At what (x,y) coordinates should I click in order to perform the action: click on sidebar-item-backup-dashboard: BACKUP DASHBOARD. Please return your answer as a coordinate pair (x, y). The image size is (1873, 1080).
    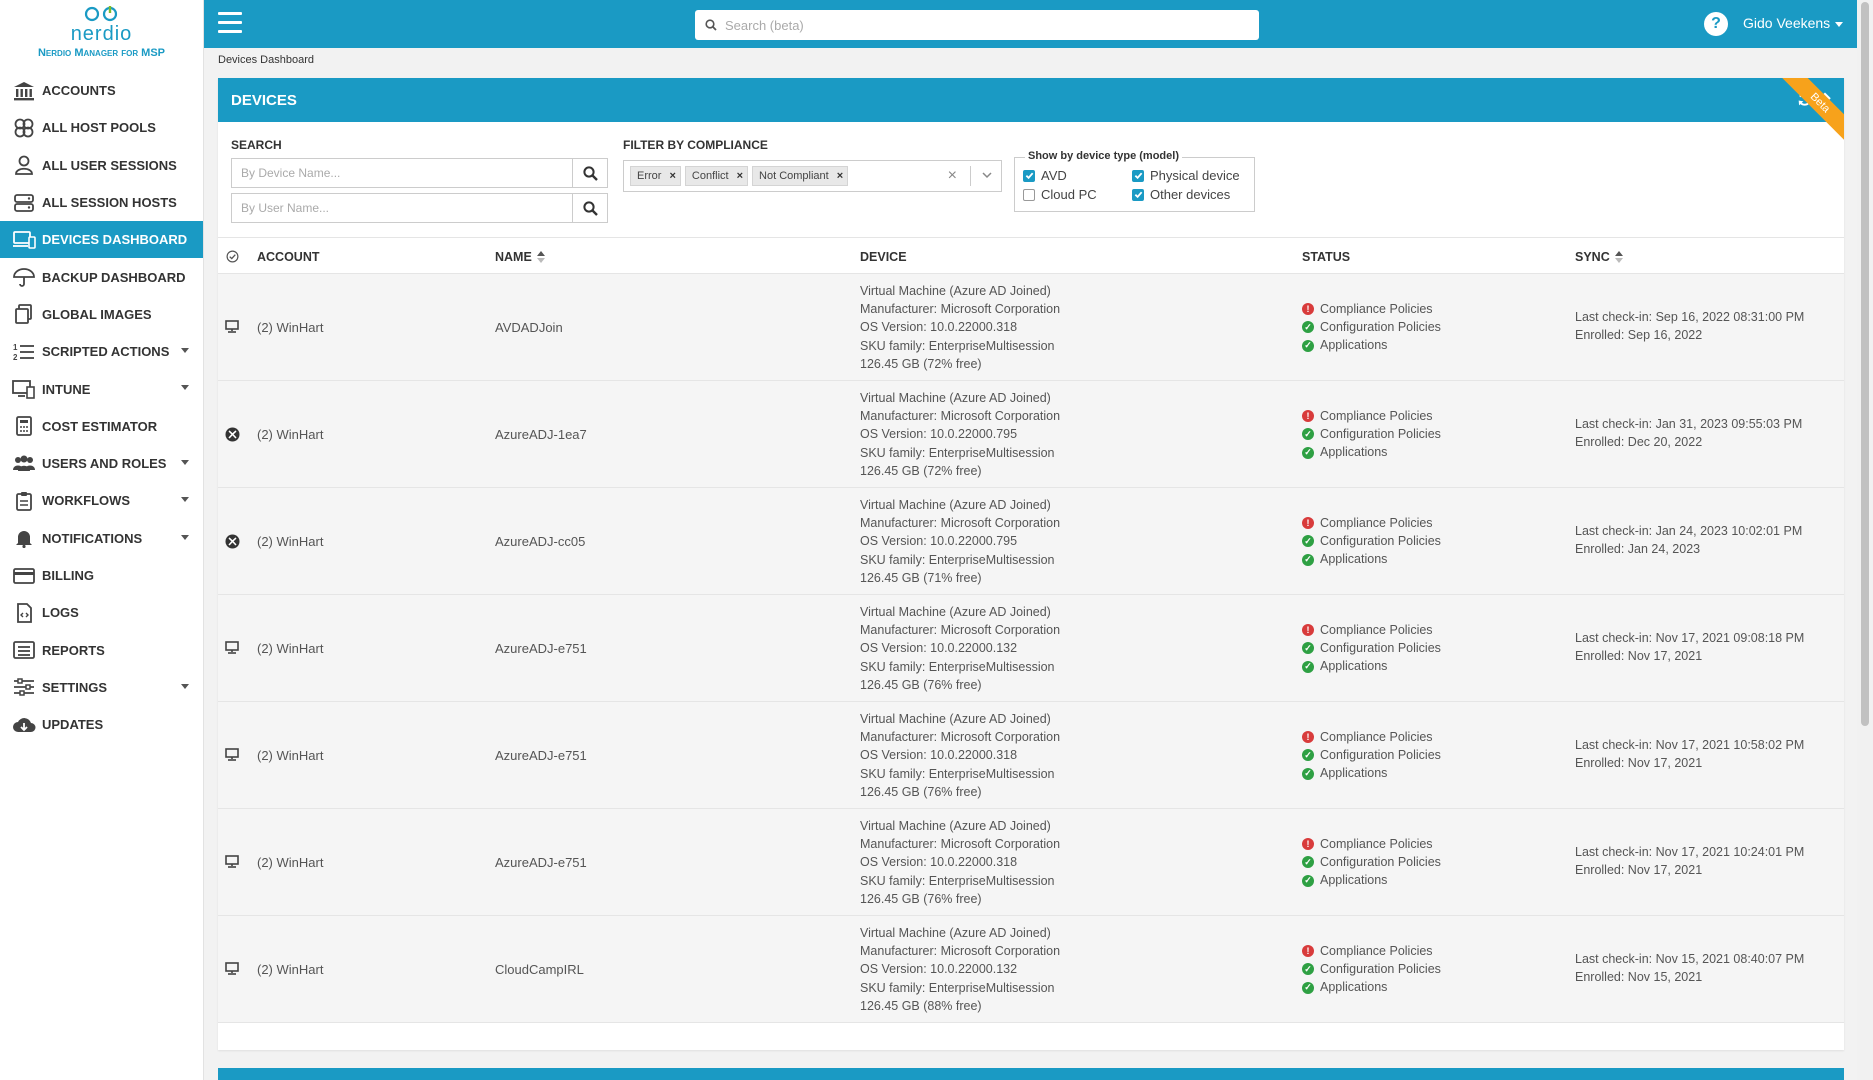
    Looking at the image, I should click on (101, 276).